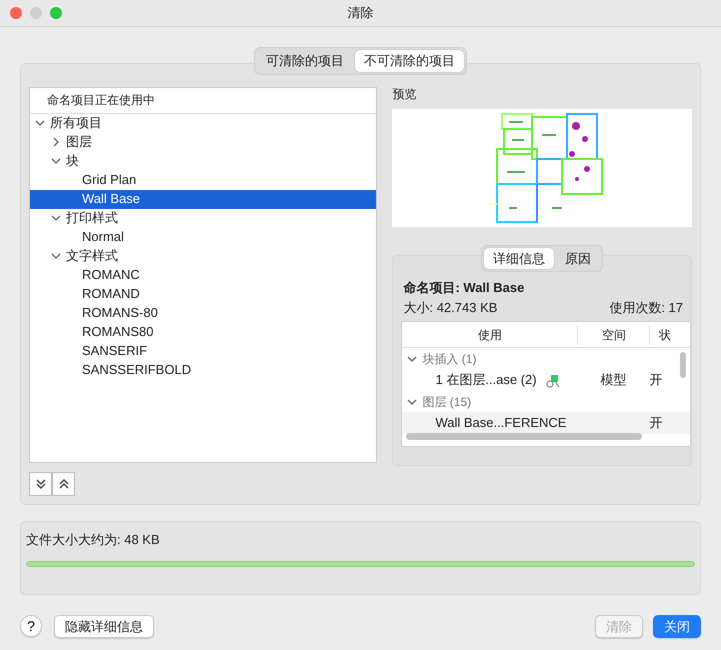  I want to click on tree-item: Normal, so click(103, 237).